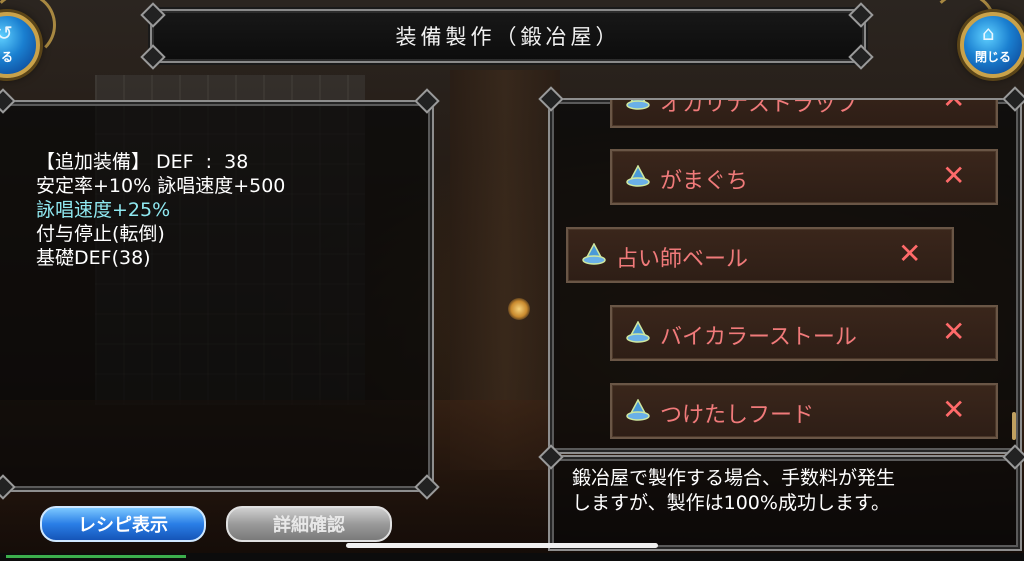 This screenshot has height=561, width=1024. What do you see at coordinates (123, 524) in the screenshot?
I see `recipe-button: レシピ表示` at bounding box center [123, 524].